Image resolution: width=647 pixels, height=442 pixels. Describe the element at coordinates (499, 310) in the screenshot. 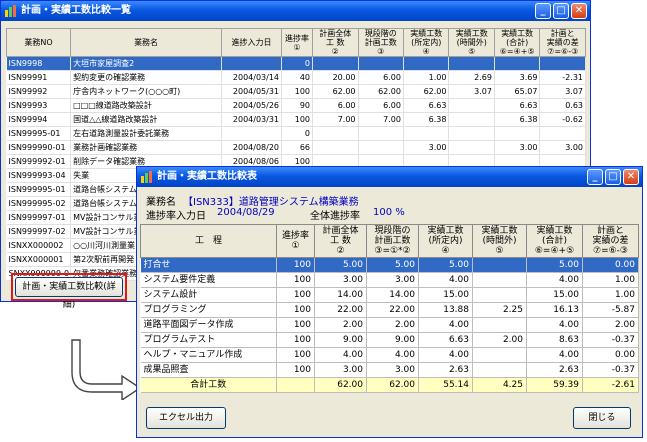

I see `table-cell: 2.25` at that location.